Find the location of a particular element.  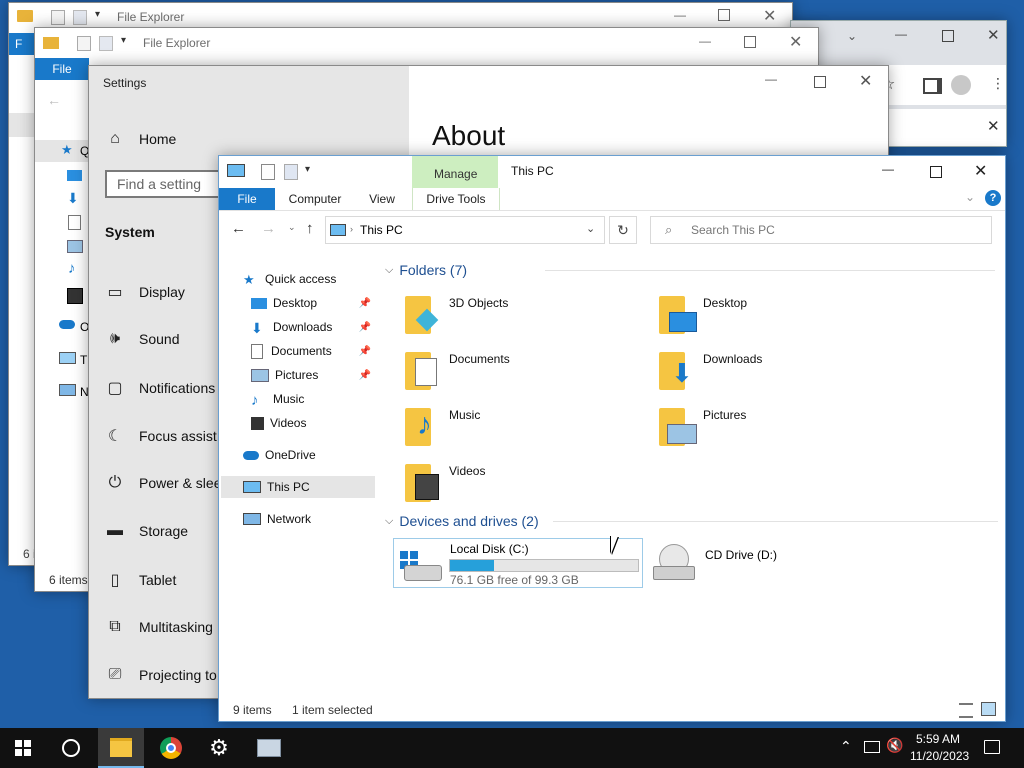

nav-music: ♪ Music is located at coordinates (313, 399).